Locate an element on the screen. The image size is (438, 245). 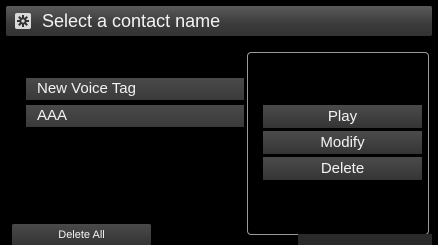
delete-button: Delete is located at coordinates (342, 168).